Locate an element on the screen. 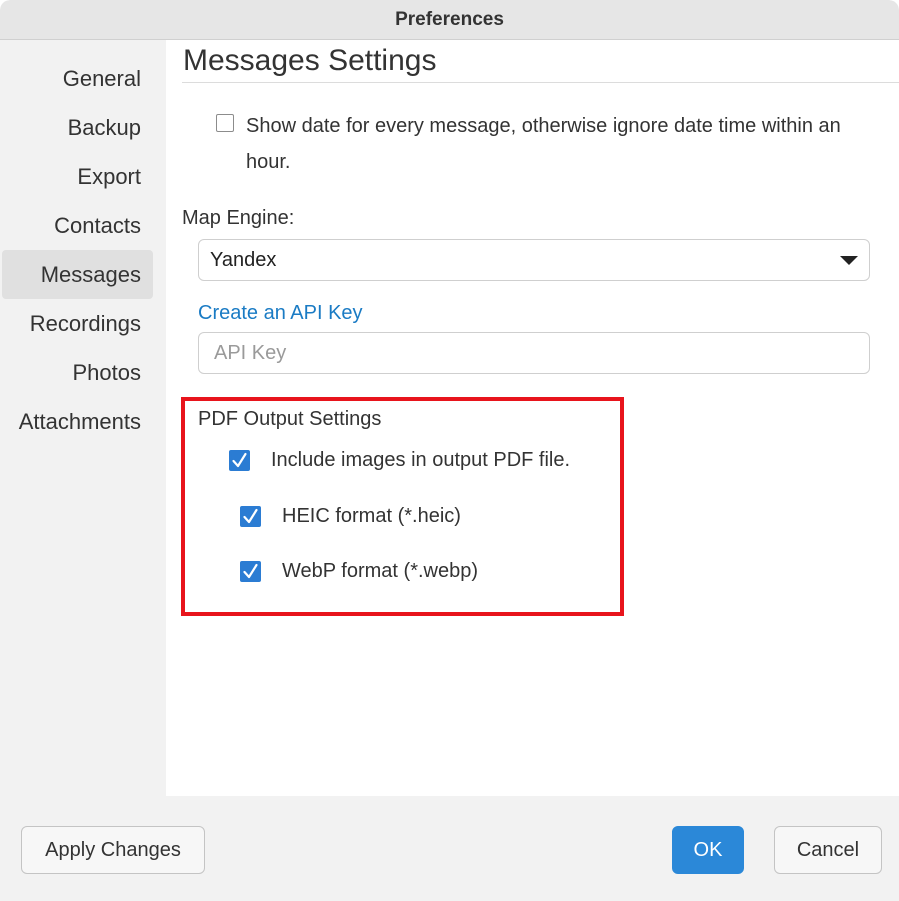  map-engine-select: Yandex is located at coordinates (534, 260).